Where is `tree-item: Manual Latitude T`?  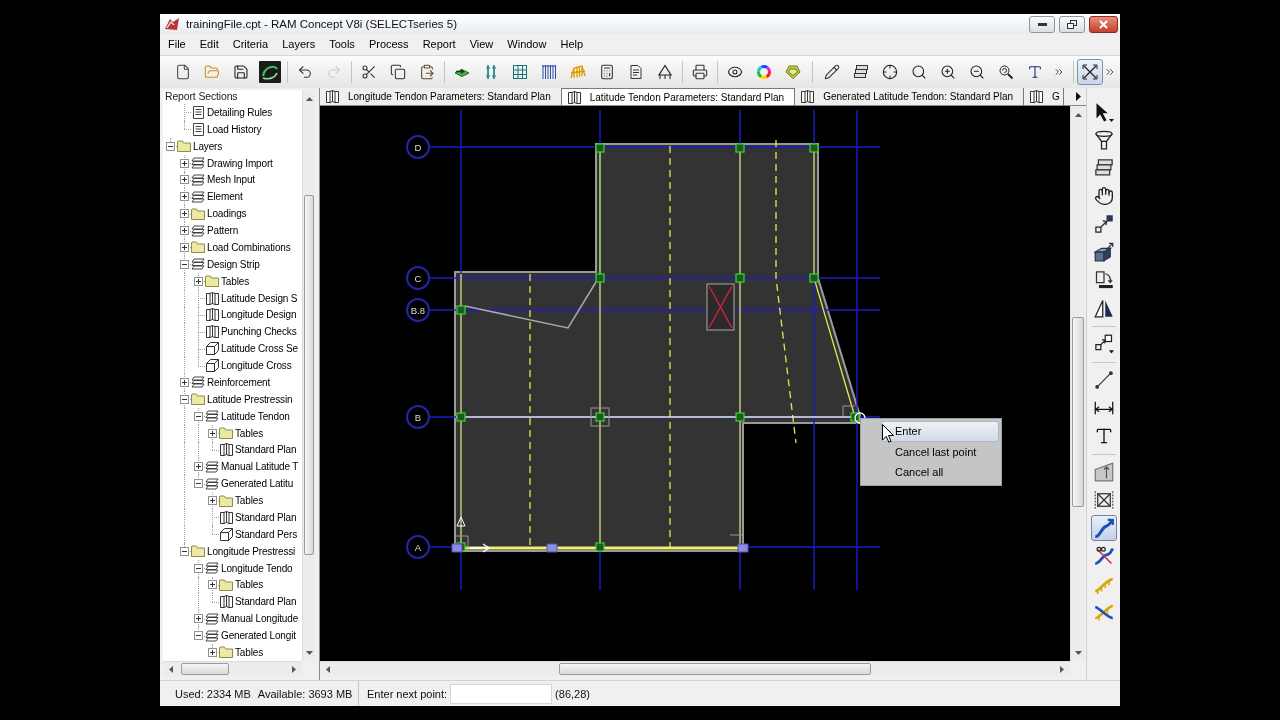
tree-item: Manual Latitude T is located at coordinates (260, 467).